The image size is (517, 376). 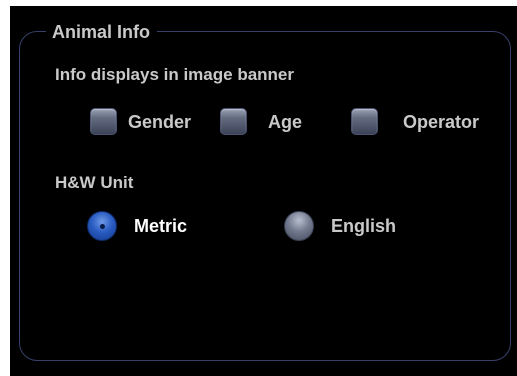 I want to click on unit-section-heading: H&W Unit, so click(x=94, y=182).